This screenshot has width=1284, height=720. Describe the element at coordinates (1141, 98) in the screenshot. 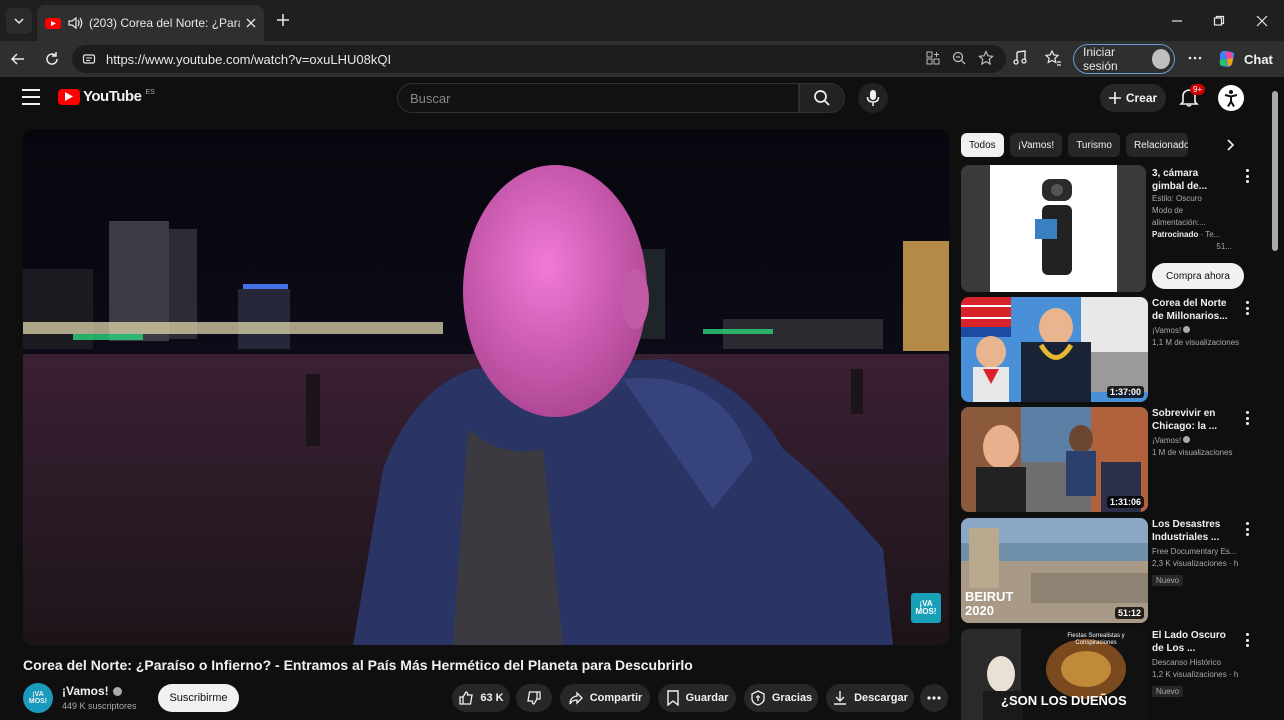

I see `create-label: Crear` at that location.